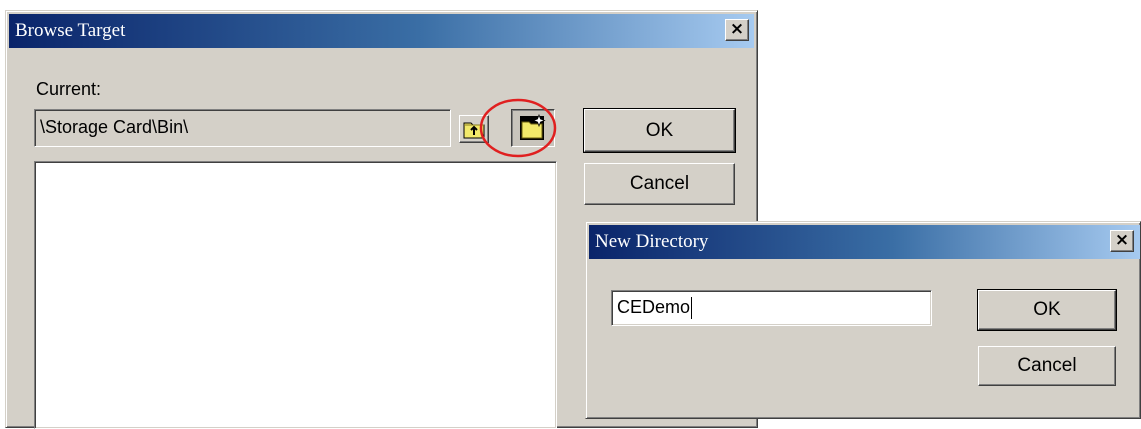 The height and width of the screenshot is (429, 1141). I want to click on folder-up-icon, so click(474, 130).